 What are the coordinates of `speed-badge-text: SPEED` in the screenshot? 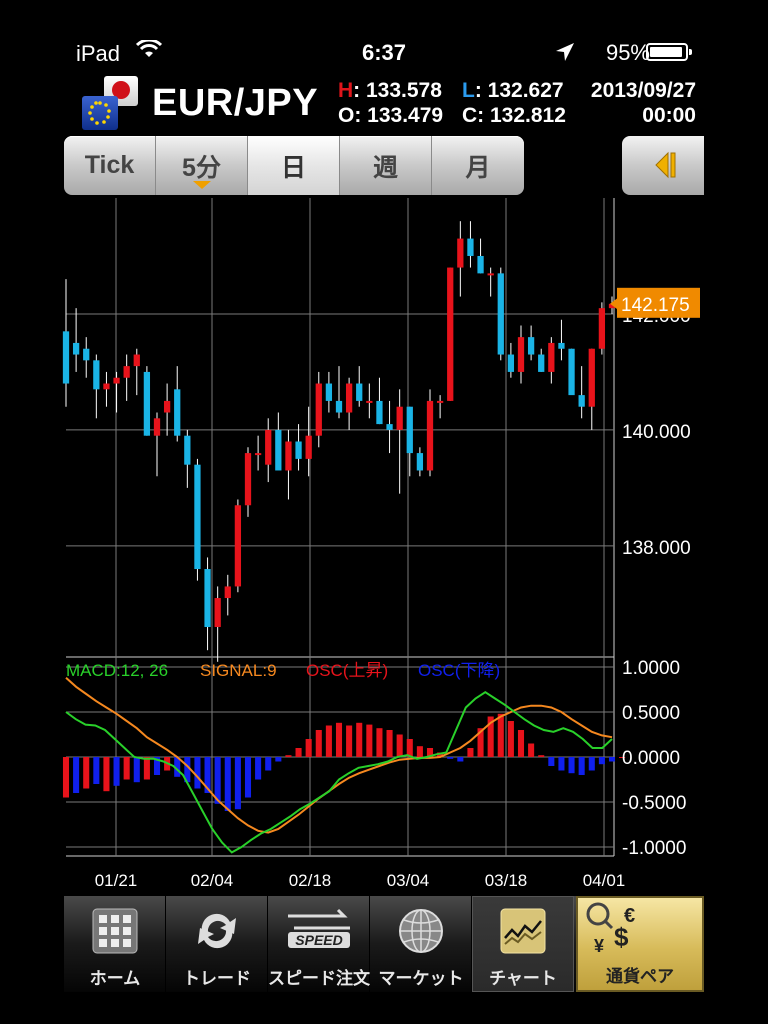 It's located at (318, 940).